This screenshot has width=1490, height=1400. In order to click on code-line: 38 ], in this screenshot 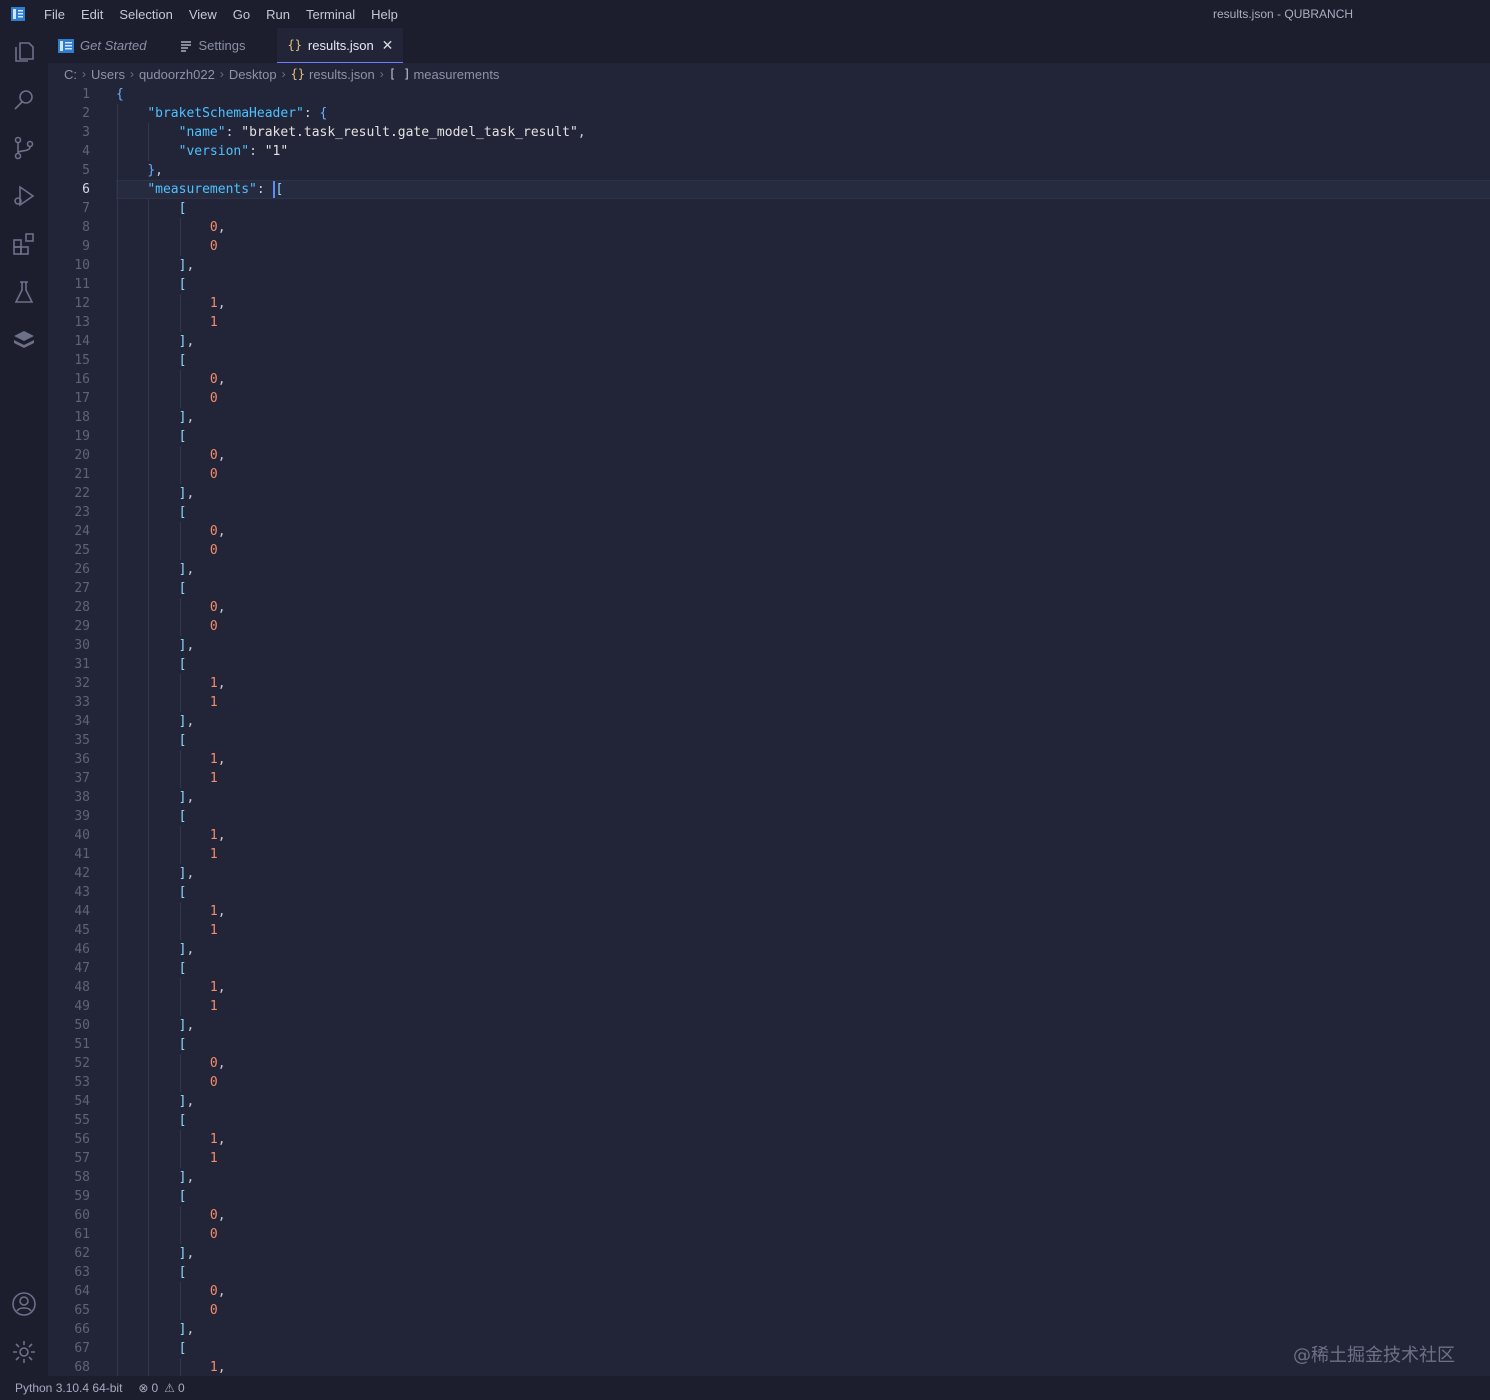, I will do `click(769, 797)`.